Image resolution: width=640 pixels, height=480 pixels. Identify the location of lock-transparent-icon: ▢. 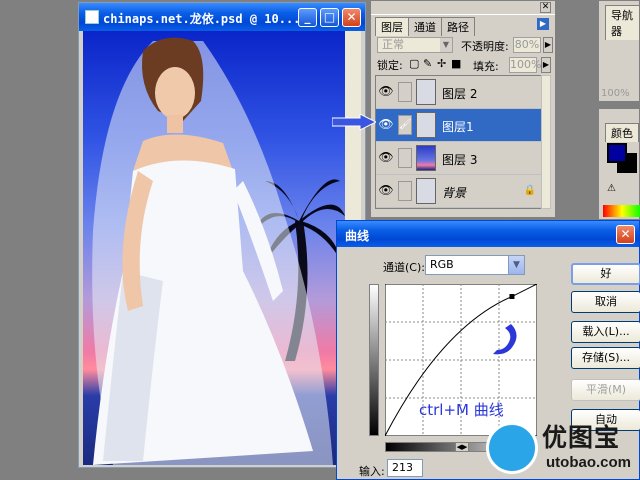
(414, 63).